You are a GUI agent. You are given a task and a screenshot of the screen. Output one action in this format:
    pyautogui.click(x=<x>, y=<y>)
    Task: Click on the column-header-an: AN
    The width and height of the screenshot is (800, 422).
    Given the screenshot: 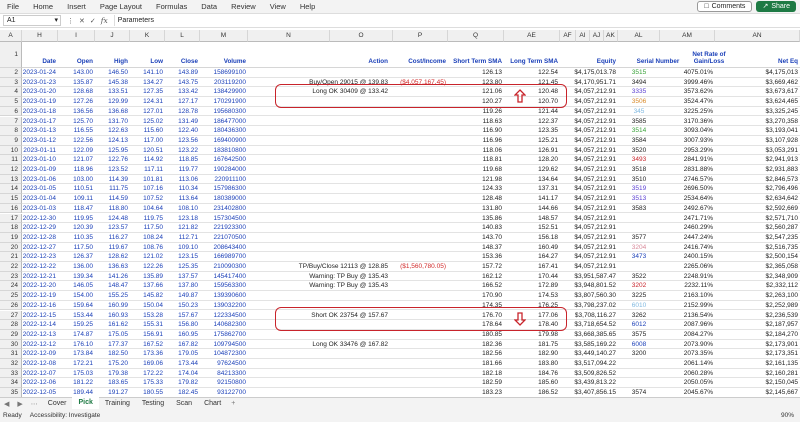 What is the action you would take?
    pyautogui.click(x=757, y=36)
    